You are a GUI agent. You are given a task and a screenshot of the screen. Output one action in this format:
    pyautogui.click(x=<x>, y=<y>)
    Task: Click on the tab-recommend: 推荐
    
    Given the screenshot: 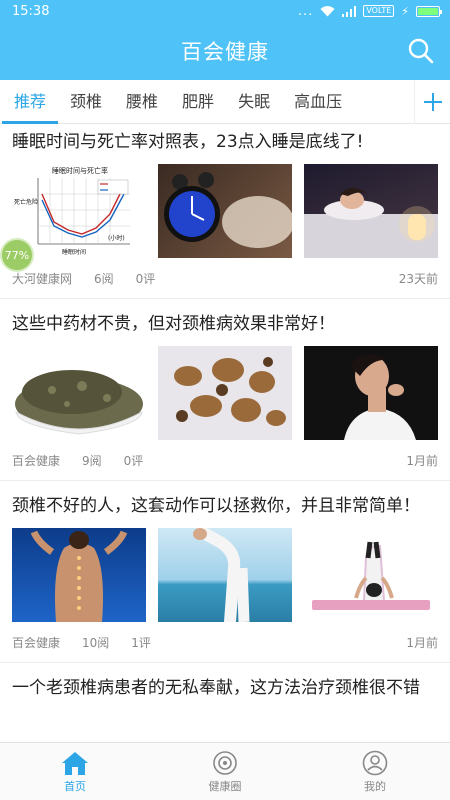 What is the action you would take?
    pyautogui.click(x=30, y=102)
    